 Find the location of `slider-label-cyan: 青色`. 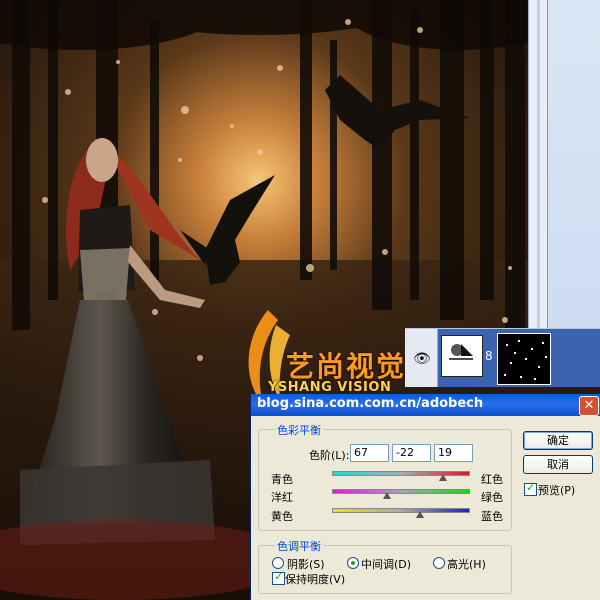

slider-label-cyan: 青色 is located at coordinates (282, 479).